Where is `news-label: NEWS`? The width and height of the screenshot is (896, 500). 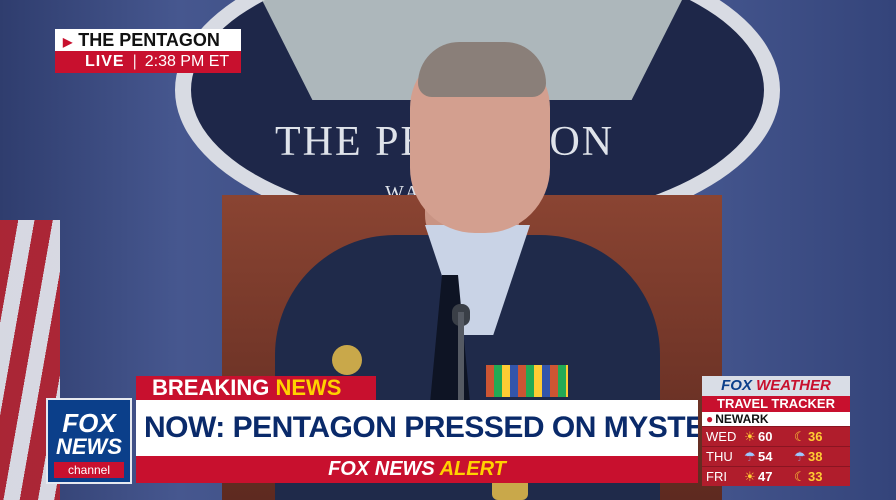
news-label: NEWS is located at coordinates (308, 387).